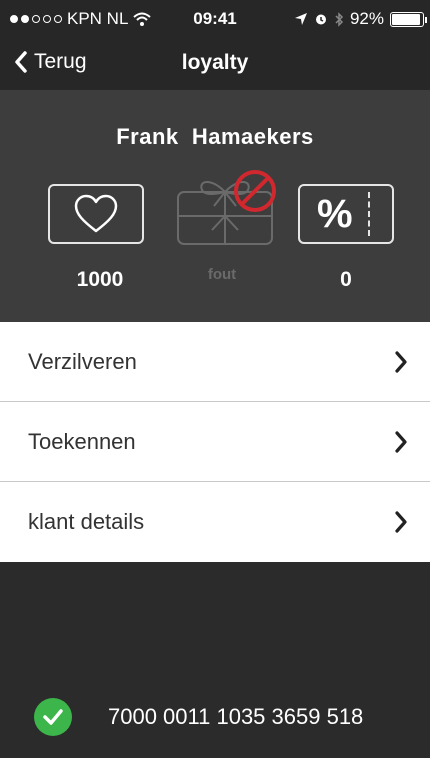  What do you see at coordinates (346, 279) in the screenshot?
I see `discount-value: 0` at bounding box center [346, 279].